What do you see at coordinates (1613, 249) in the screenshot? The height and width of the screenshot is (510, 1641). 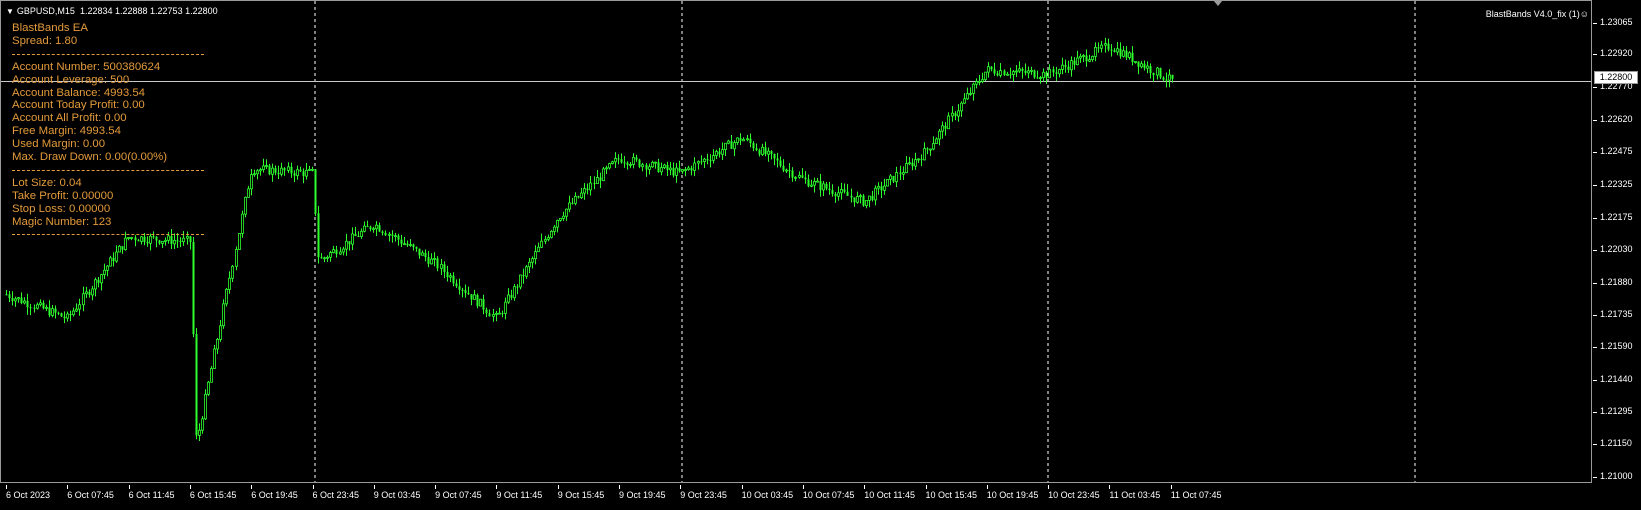 I see `price-tick-label: 1.22030` at bounding box center [1613, 249].